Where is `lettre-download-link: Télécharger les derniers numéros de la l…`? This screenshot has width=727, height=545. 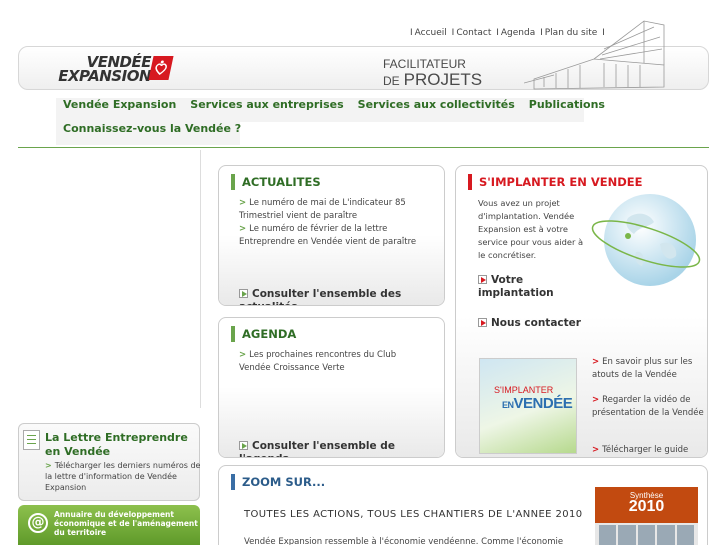 lettre-download-link: Télécharger les derniers numéros de la l… is located at coordinates (122, 476).